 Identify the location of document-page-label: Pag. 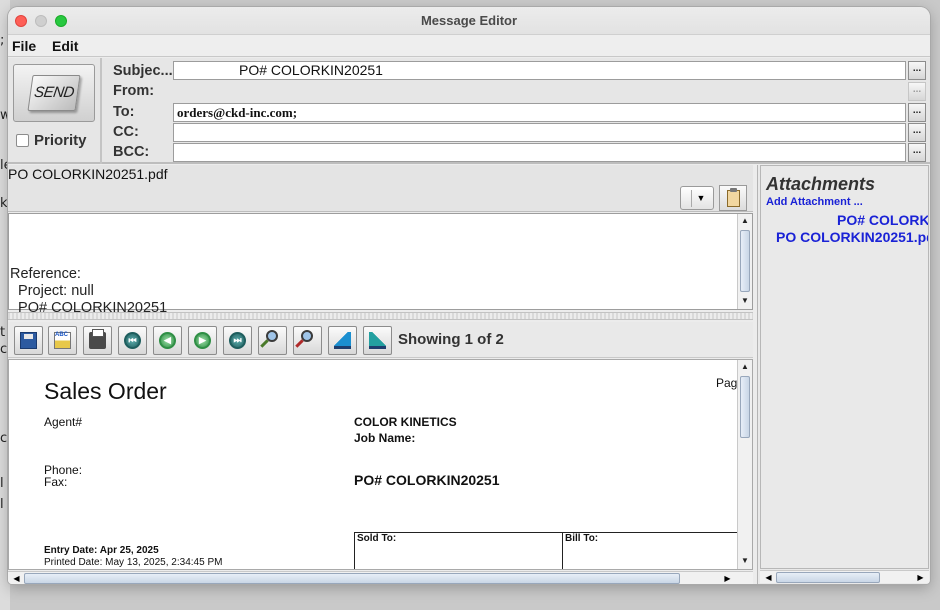
(727, 383).